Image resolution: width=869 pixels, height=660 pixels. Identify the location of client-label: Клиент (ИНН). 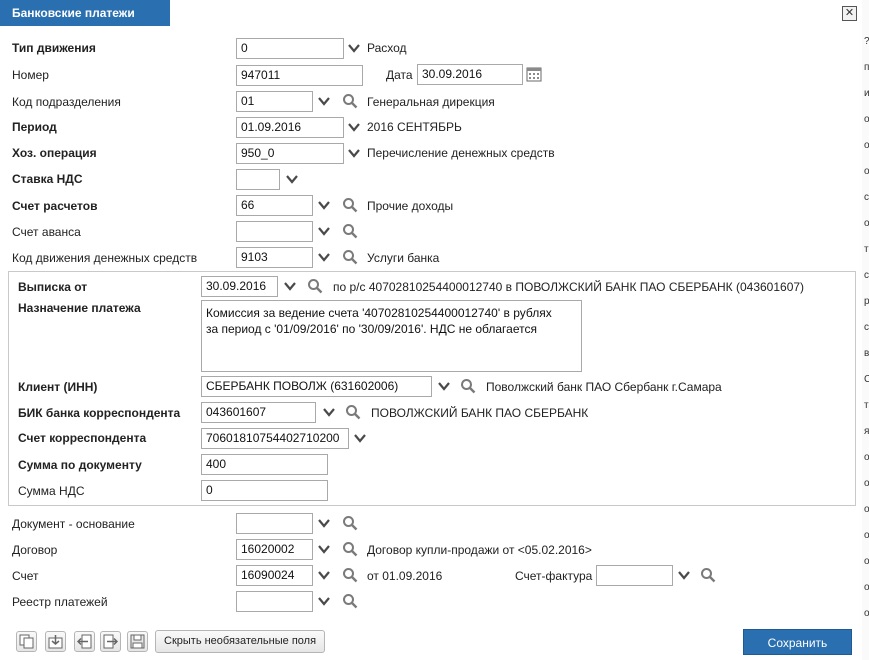
(58, 387).